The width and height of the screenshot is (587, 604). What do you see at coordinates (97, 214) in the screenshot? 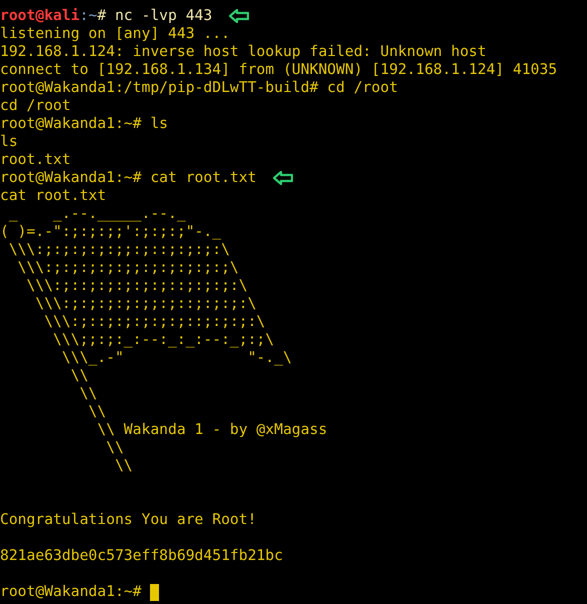
I see `ascii-art-line: _ _.--._____.--._` at bounding box center [97, 214].